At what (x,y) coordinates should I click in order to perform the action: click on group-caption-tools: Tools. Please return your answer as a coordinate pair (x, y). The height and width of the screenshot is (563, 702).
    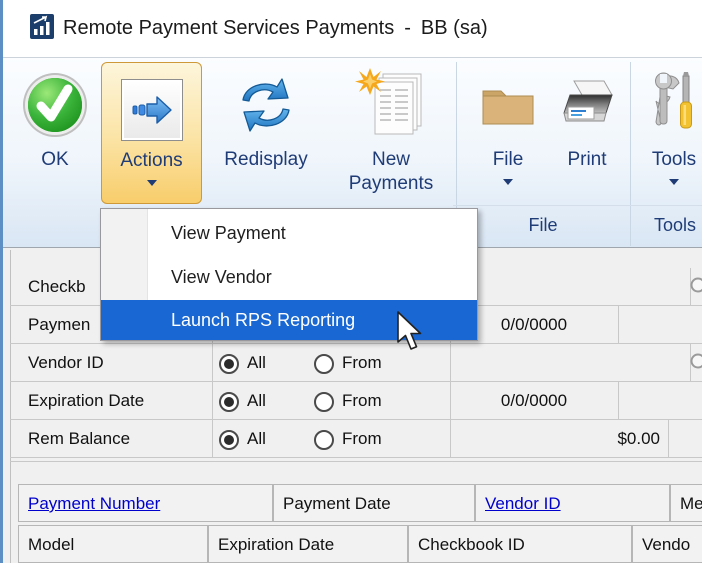
    Looking at the image, I should click on (675, 225).